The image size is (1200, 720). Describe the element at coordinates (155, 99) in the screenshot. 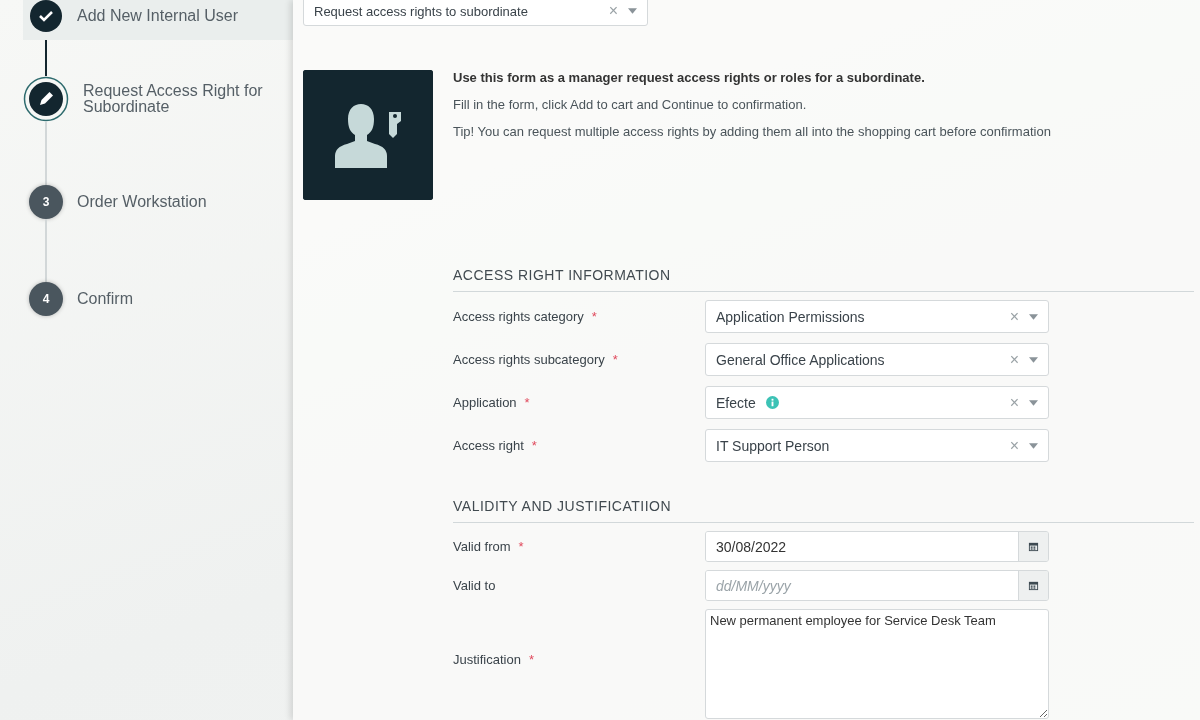

I see `wizard-step: Request Access Right for Subordinate` at that location.